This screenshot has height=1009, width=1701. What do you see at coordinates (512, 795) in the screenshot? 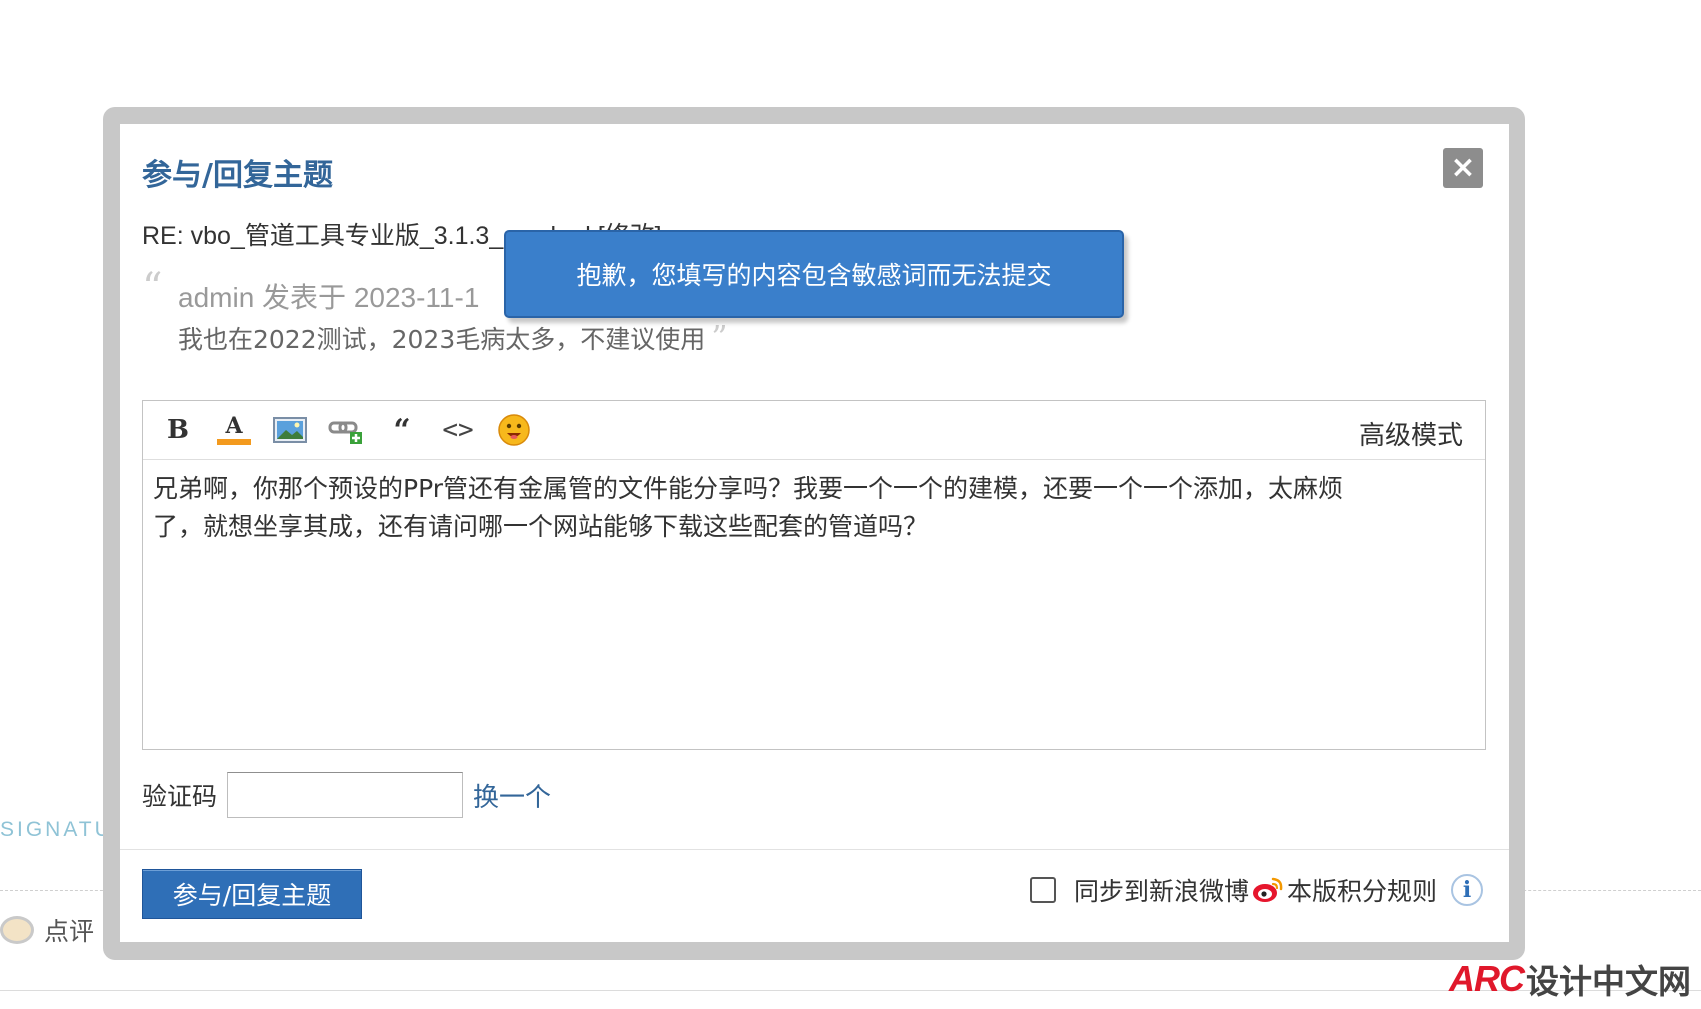
I see `captcha-refresh-link: 换一个` at bounding box center [512, 795].